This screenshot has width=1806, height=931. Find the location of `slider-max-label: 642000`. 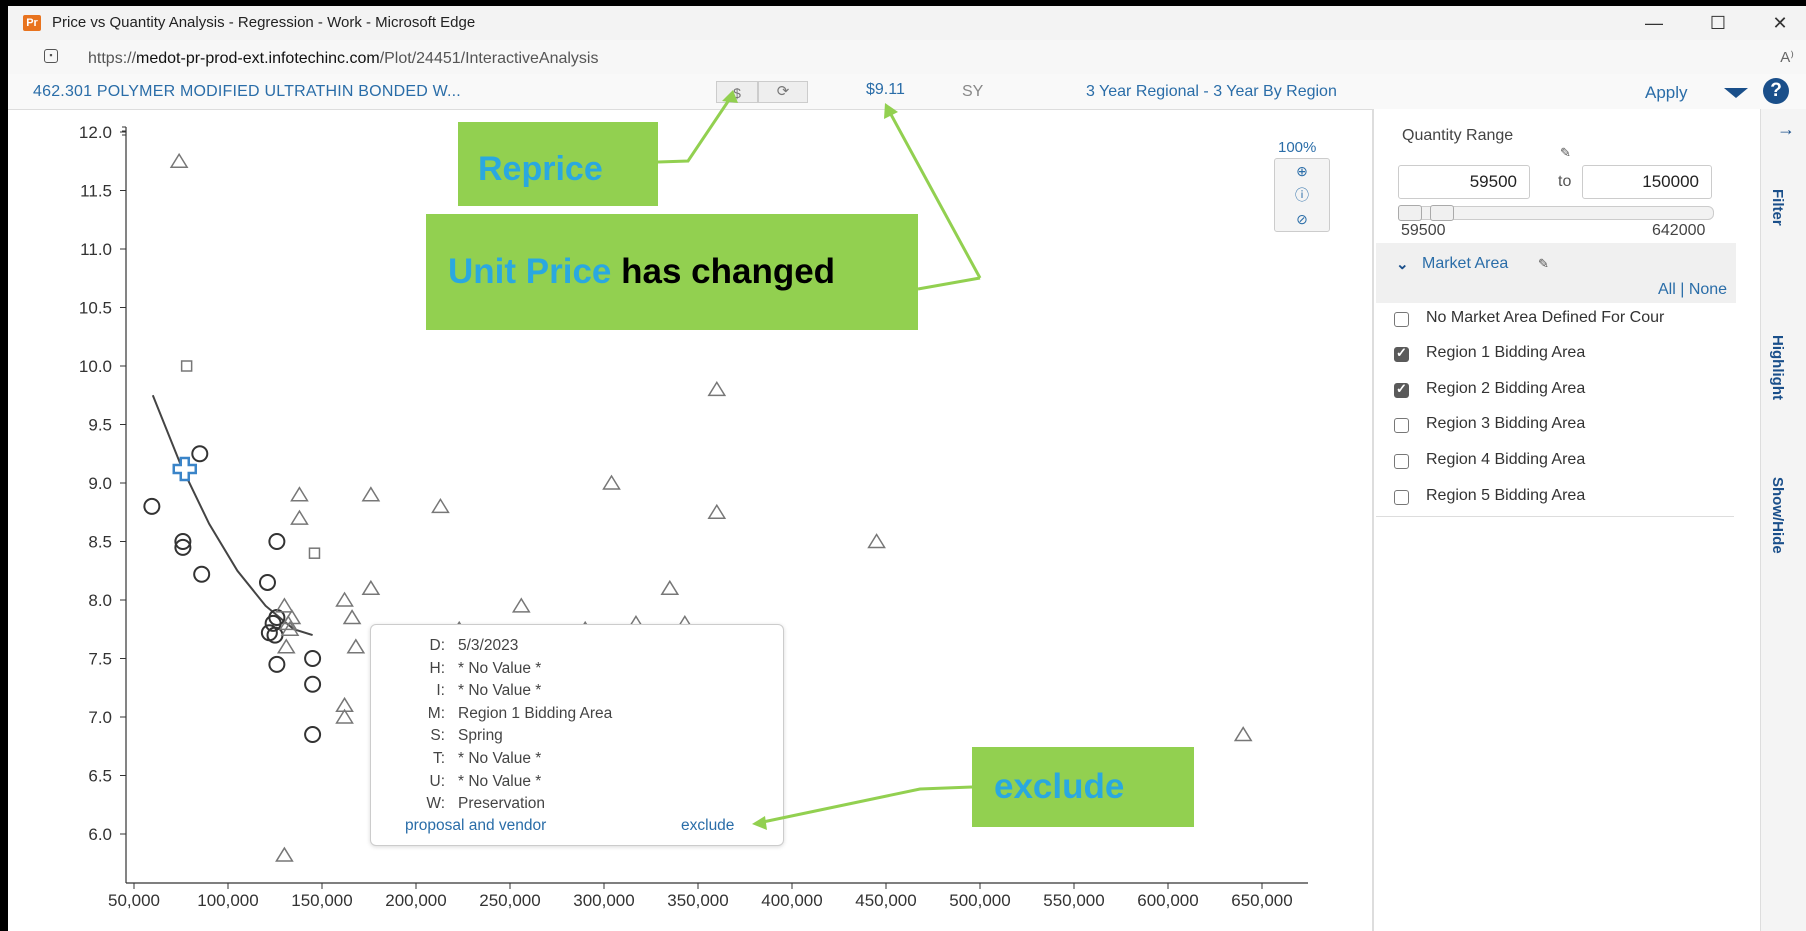

slider-max-label: 642000 is located at coordinates (1679, 230).